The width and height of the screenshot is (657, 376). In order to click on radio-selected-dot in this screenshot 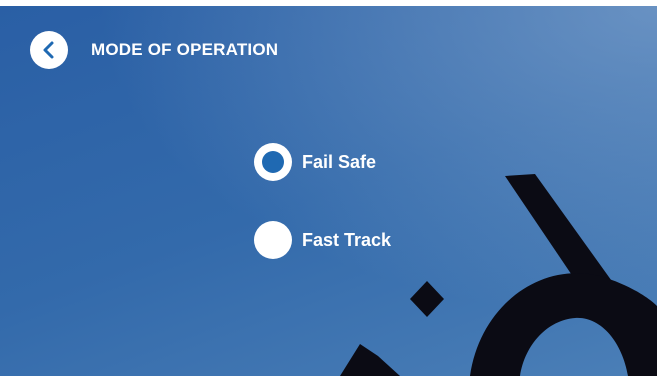, I will do `click(273, 162)`.